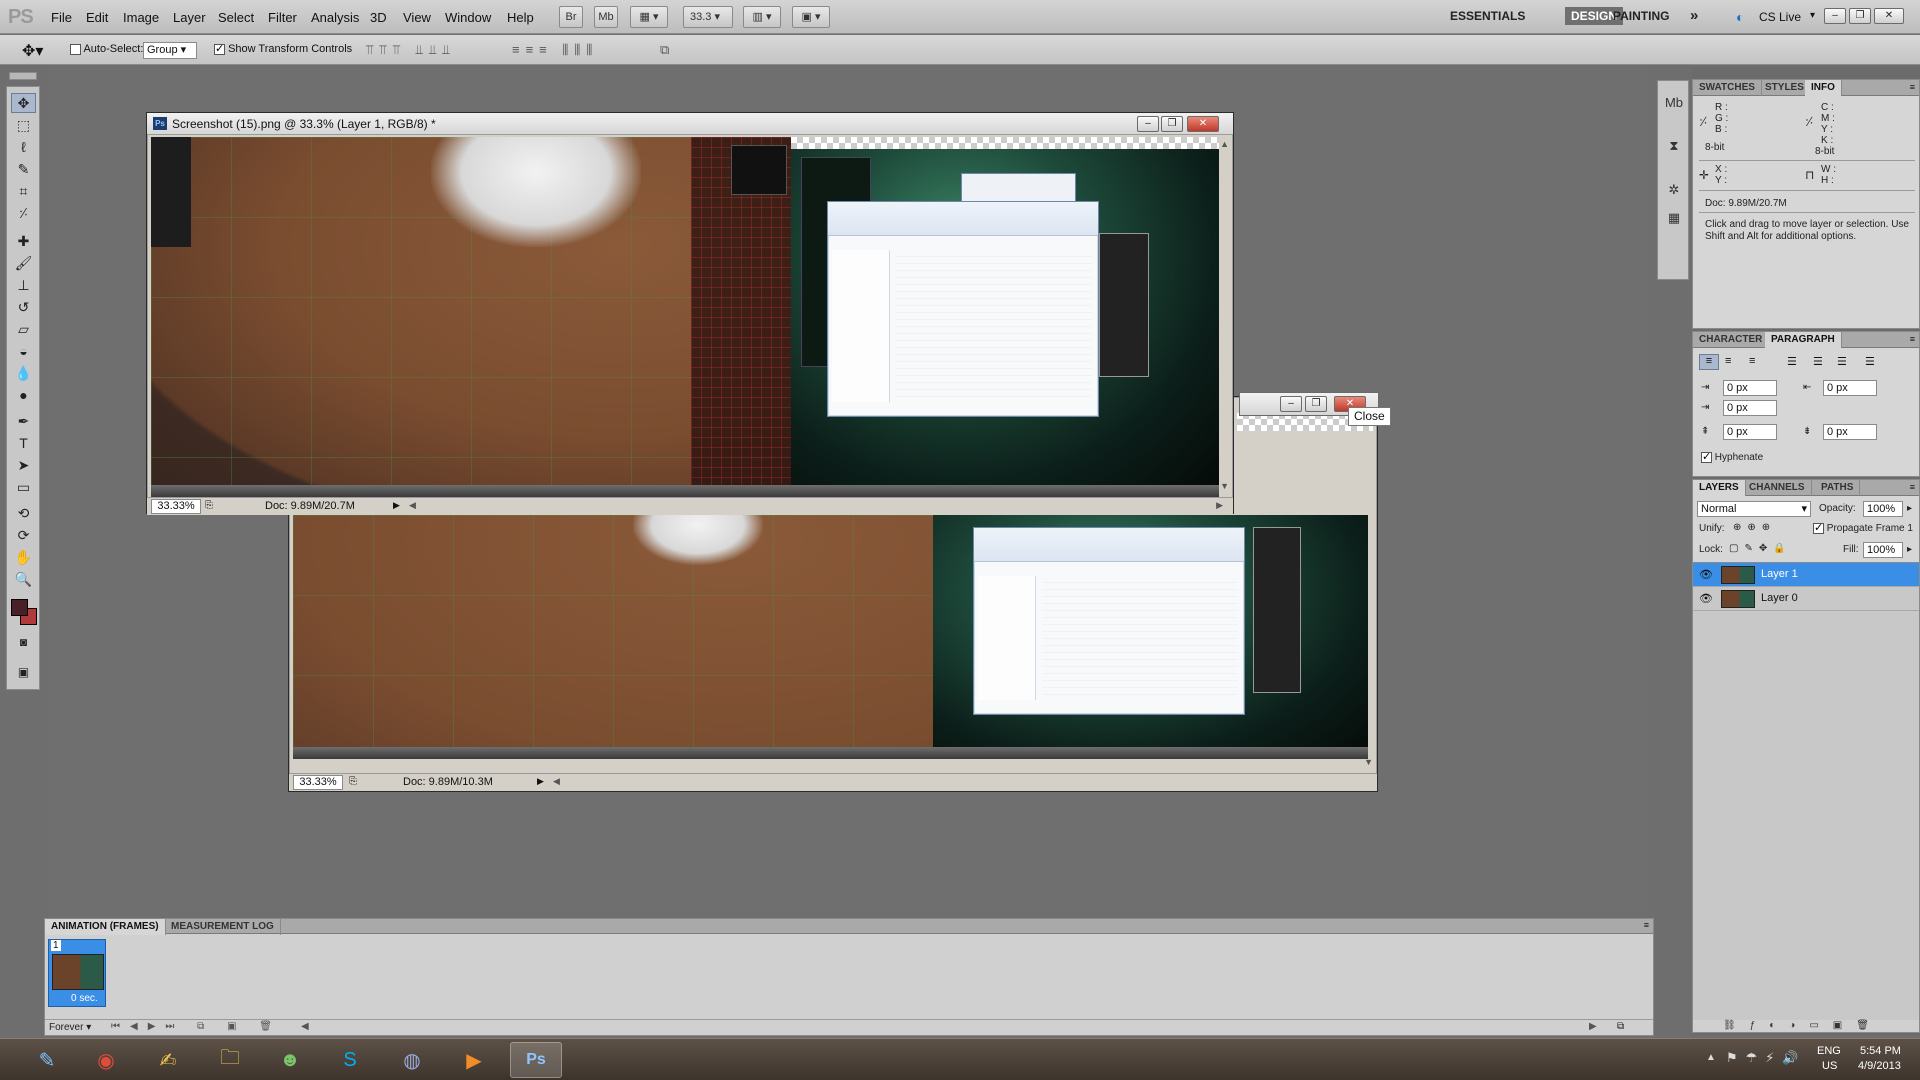 This screenshot has height=1080, width=1920. Describe the element at coordinates (1316, 404) in the screenshot. I see `restore-button-2: ❐` at that location.